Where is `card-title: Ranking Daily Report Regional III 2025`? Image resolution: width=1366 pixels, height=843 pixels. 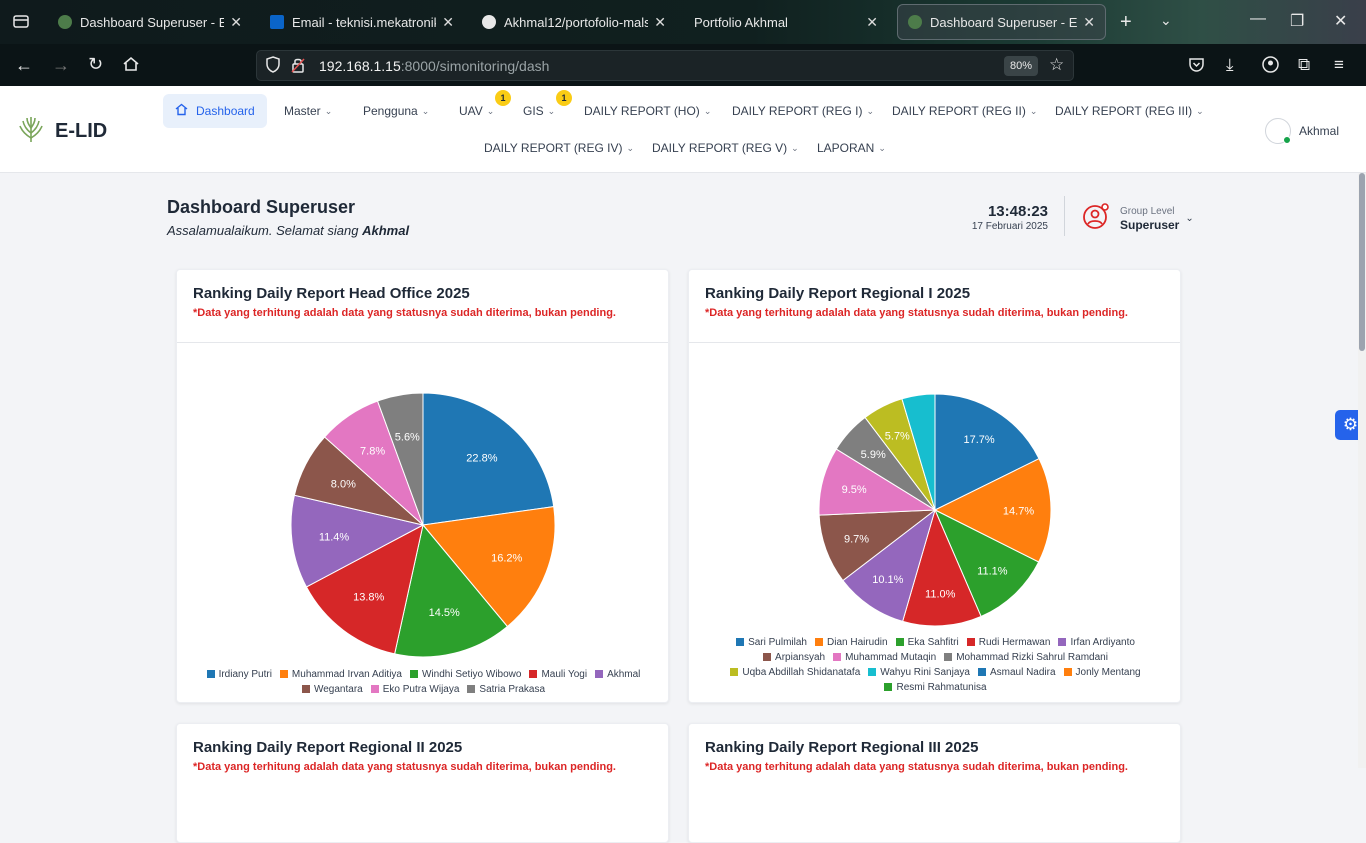 card-title: Ranking Daily Report Regional III 2025 is located at coordinates (842, 747).